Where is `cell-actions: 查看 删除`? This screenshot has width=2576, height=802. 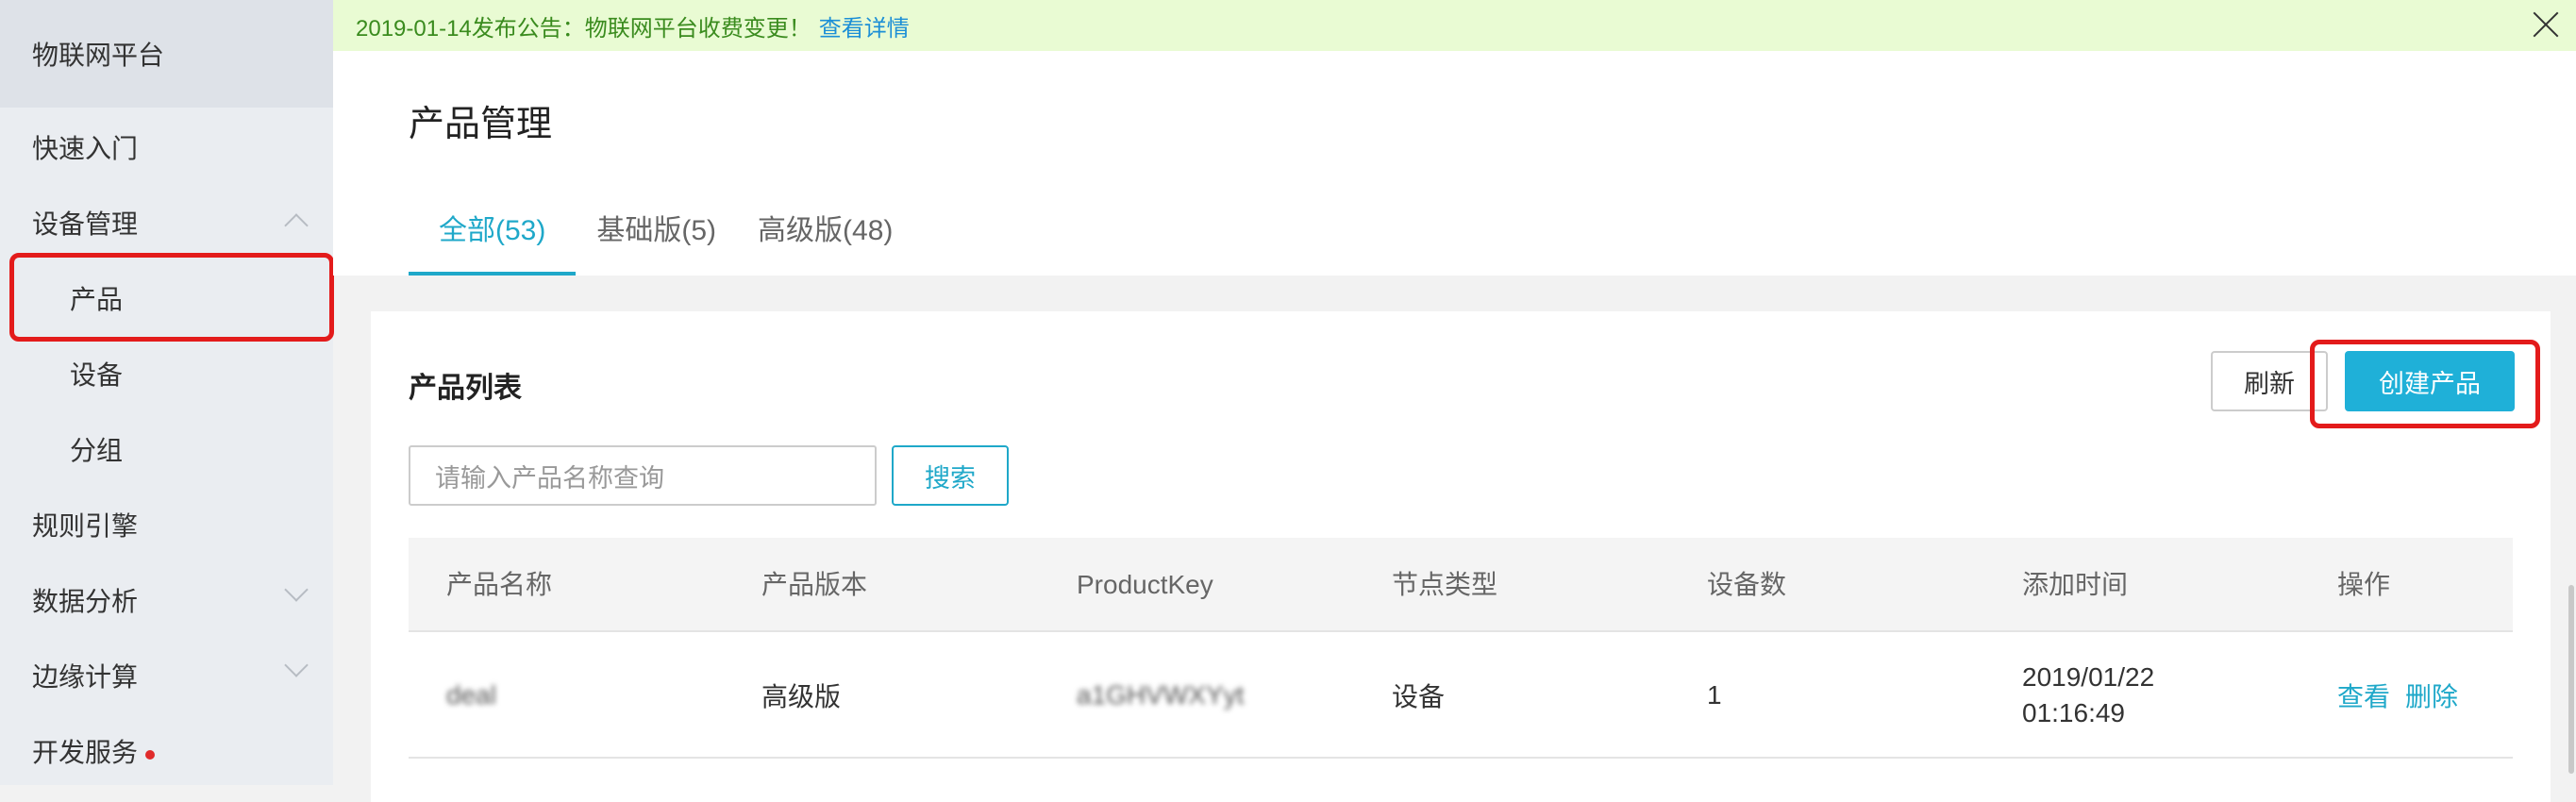
cell-actions: 查看 删除 is located at coordinates (2405, 695).